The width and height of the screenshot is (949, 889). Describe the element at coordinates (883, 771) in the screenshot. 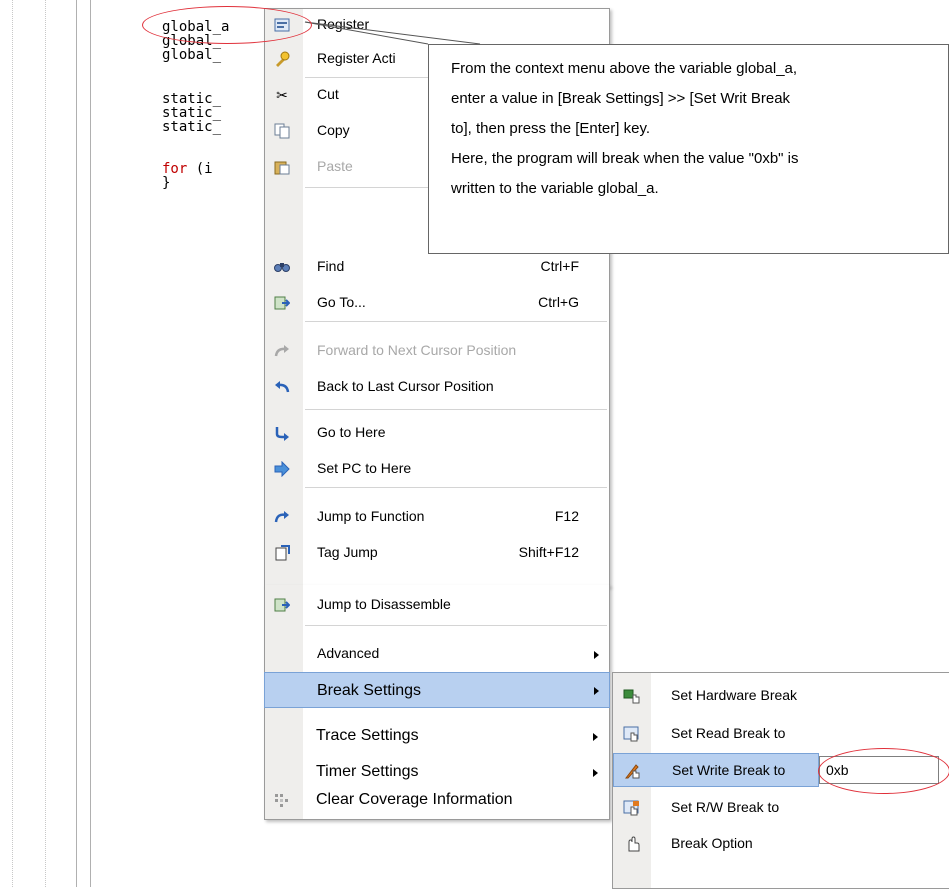

I see `highlight-ellipse-input` at that location.